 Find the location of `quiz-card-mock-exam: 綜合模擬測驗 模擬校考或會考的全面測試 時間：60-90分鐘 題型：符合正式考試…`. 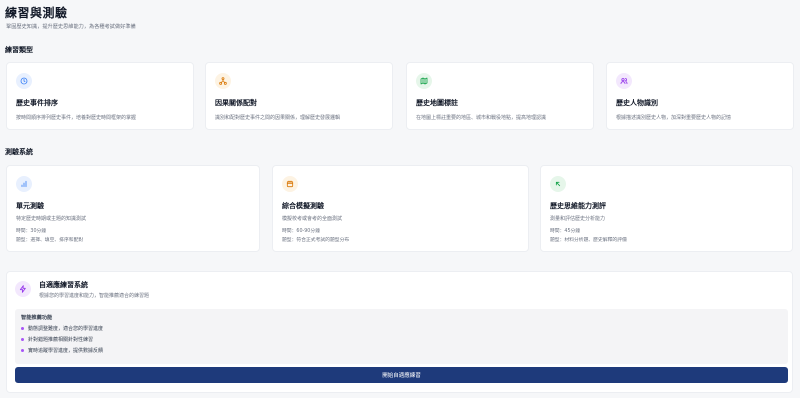

quiz-card-mock-exam: 綜合模擬測驗 模擬校考或會考的全面測試 時間：60-90分鐘 題型：符合正式考試… is located at coordinates (400, 208).